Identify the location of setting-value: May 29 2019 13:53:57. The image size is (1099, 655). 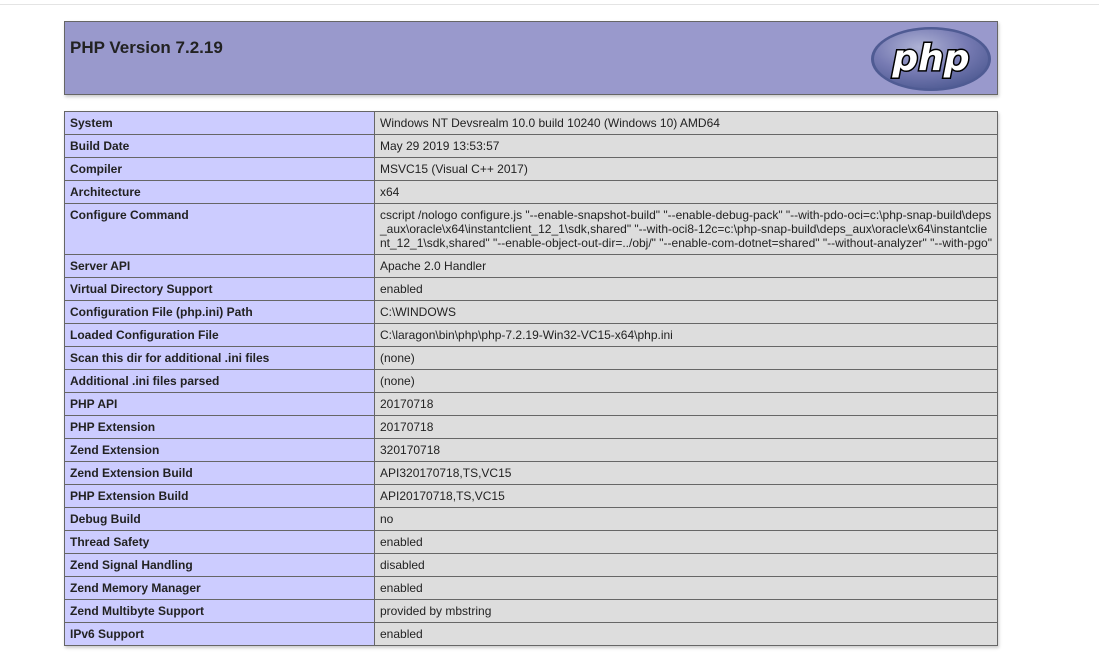
(686, 146).